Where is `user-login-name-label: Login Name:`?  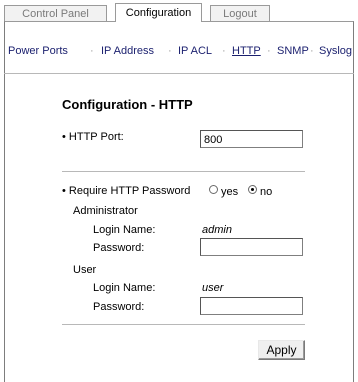 user-login-name-label: Login Name: is located at coordinates (124, 288).